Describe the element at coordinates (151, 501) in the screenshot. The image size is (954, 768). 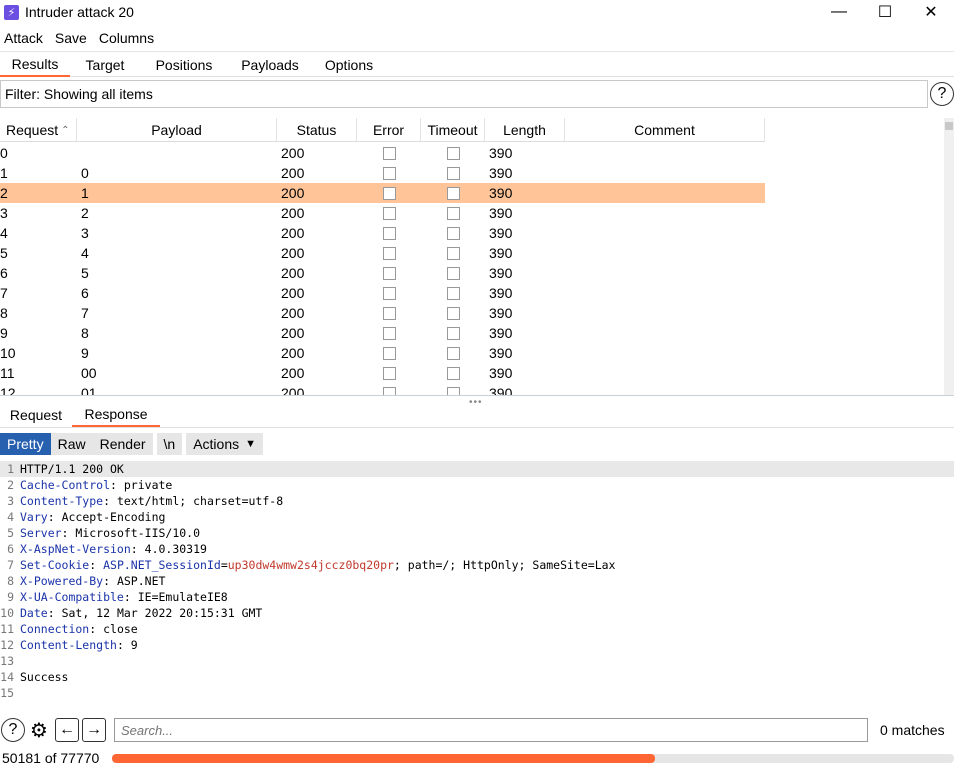
I see `code-text: Content-Type: text/html; charset=utf-8` at that location.